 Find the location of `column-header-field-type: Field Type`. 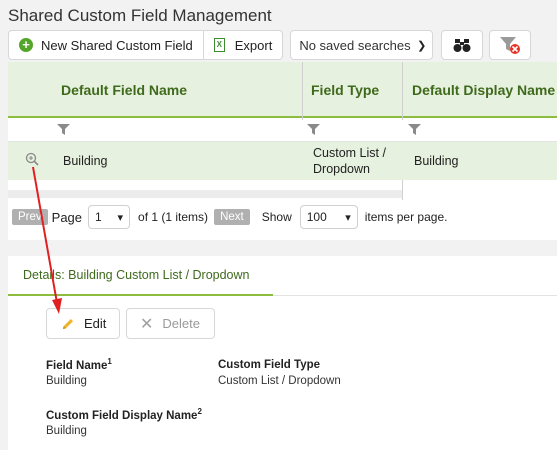

column-header-field-type: Field Type is located at coordinates (345, 90).